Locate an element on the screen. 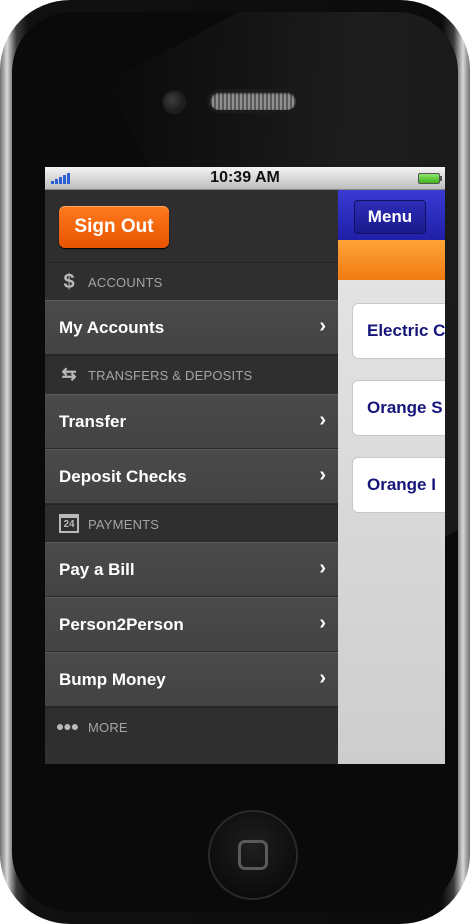 This screenshot has width=470, height=924. sign-out-button: Sign Out is located at coordinates (114, 227).